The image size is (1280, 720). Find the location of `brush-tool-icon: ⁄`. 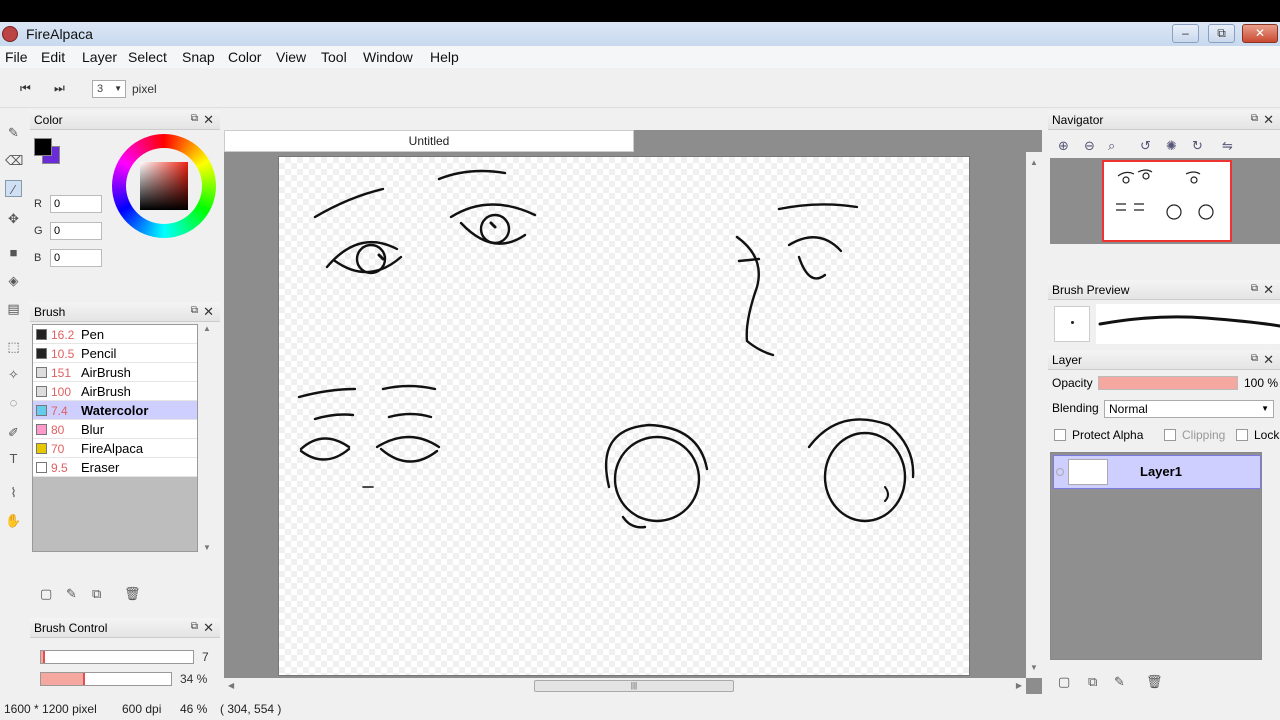

brush-tool-icon: ⁄ is located at coordinates (13, 188).